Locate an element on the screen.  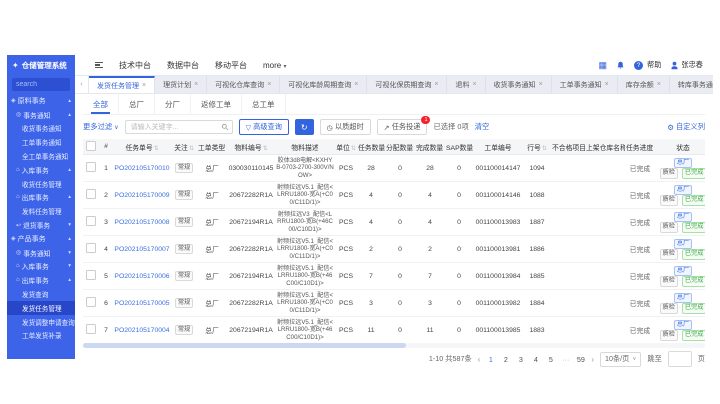
sidebar-search-input is located at coordinates (41, 84).